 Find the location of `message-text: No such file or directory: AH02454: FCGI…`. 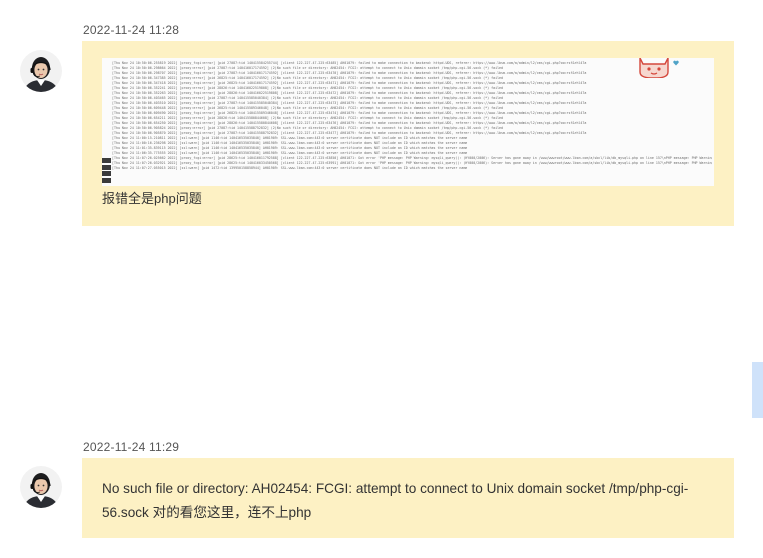

message-text: No such file or directory: AH02454: FCGI… is located at coordinates (395, 500).